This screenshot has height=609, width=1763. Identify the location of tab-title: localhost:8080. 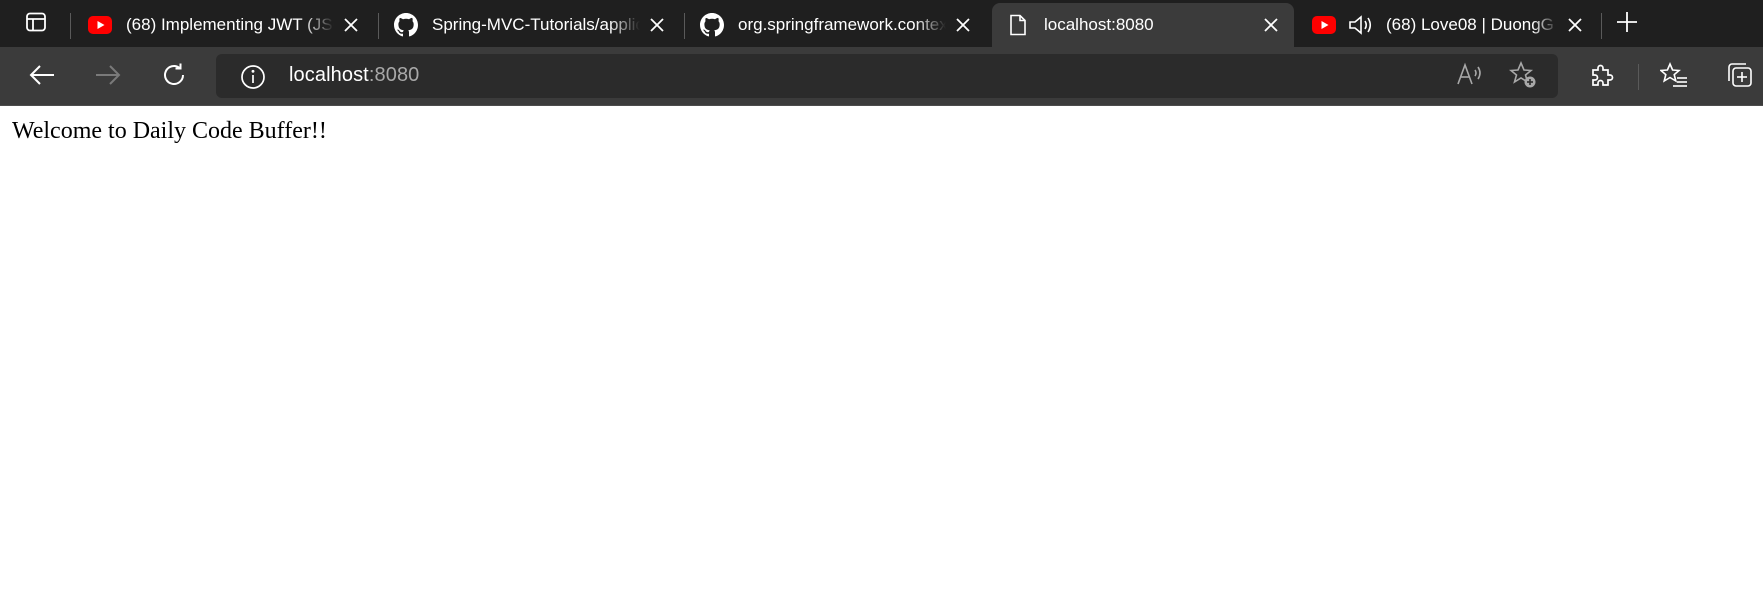
(1099, 24).